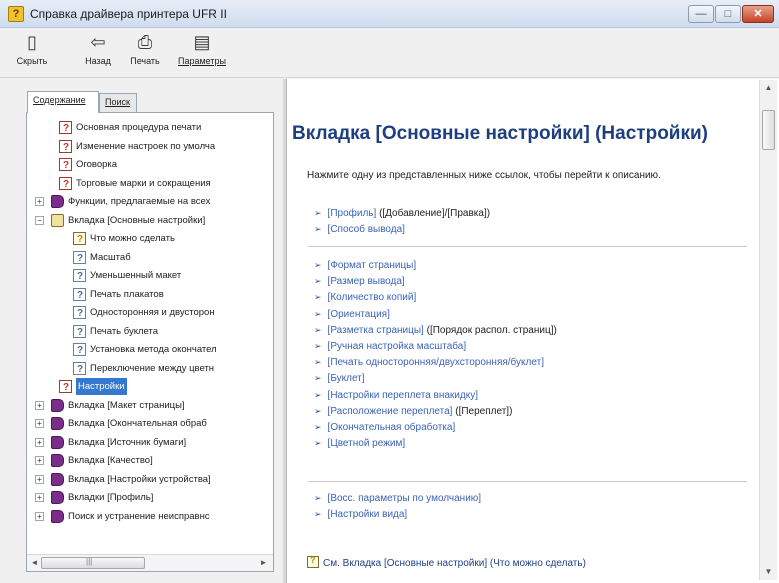 The height and width of the screenshot is (583, 779). What do you see at coordinates (143, 128) in the screenshot?
I see `tree-item: Основная процедура печати` at bounding box center [143, 128].